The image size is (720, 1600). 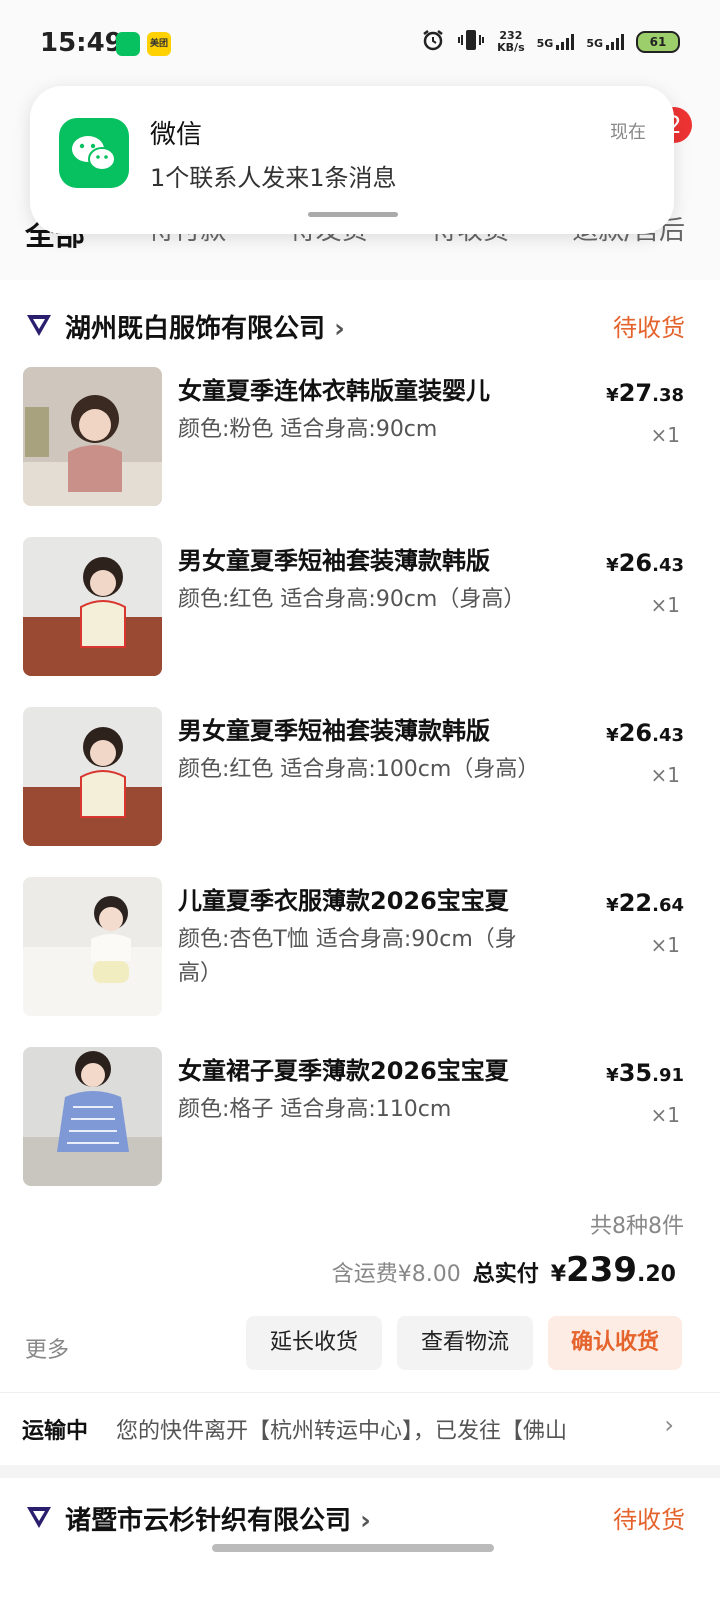 What do you see at coordinates (353, 214) in the screenshot?
I see `notification-handle` at bounding box center [353, 214].